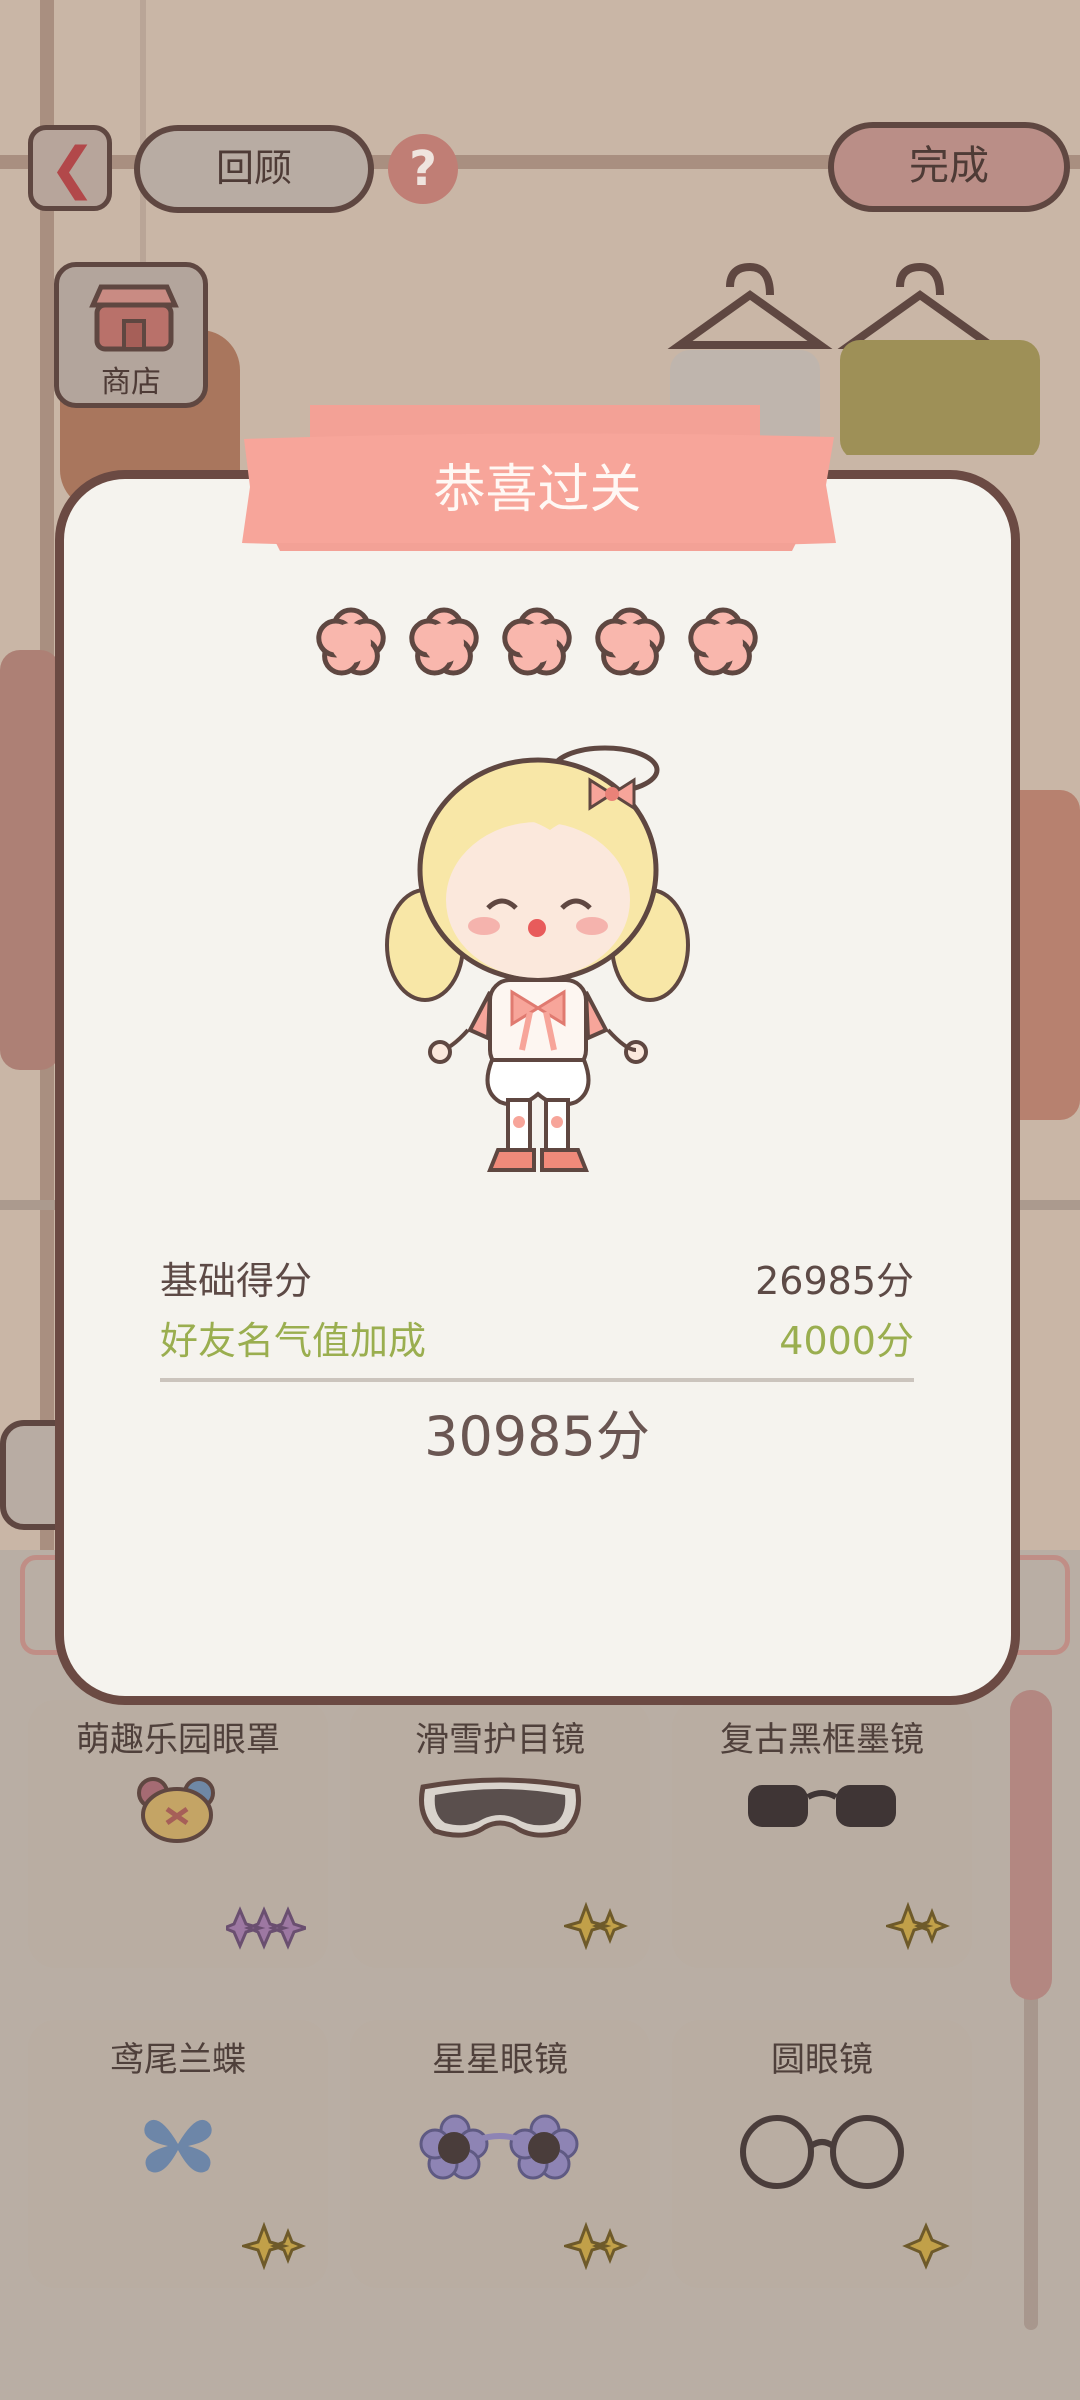 The image size is (1080, 2400). Describe the element at coordinates (537, 1436) in the screenshot. I see `total-score: 30985分` at that location.